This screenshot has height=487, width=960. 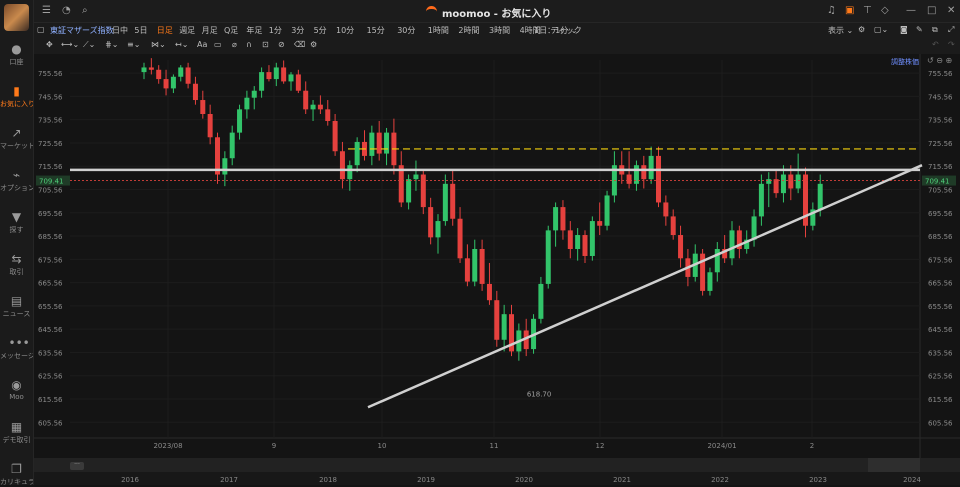 What do you see at coordinates (297, 30) in the screenshot?
I see `timeframe-8: 3分` at bounding box center [297, 30].